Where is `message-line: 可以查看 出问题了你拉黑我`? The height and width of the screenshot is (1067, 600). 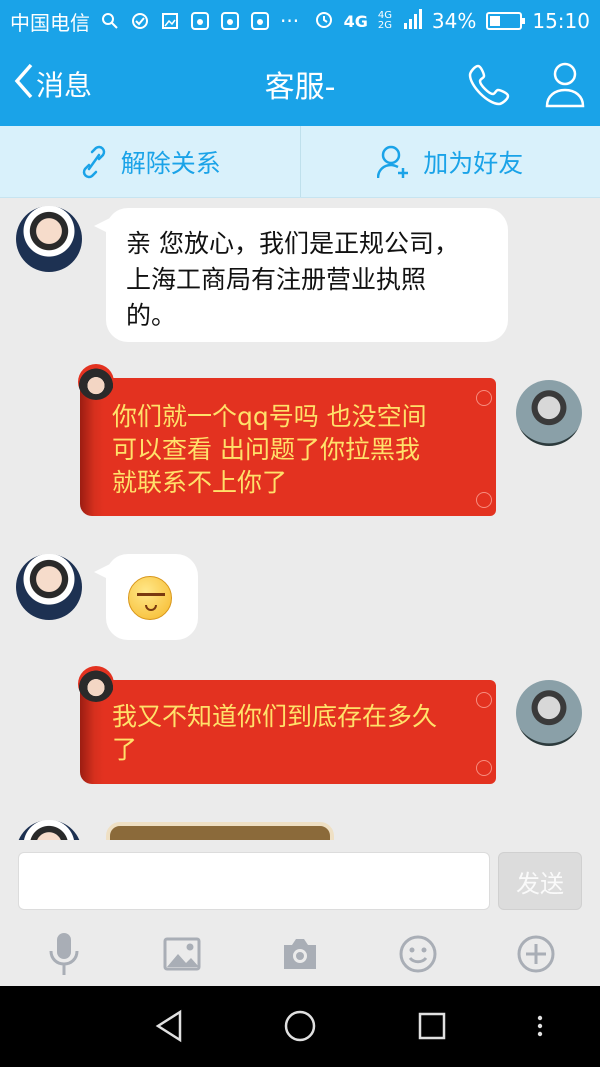
message-line: 可以查看 出问题了你拉黑我 is located at coordinates (266, 449).